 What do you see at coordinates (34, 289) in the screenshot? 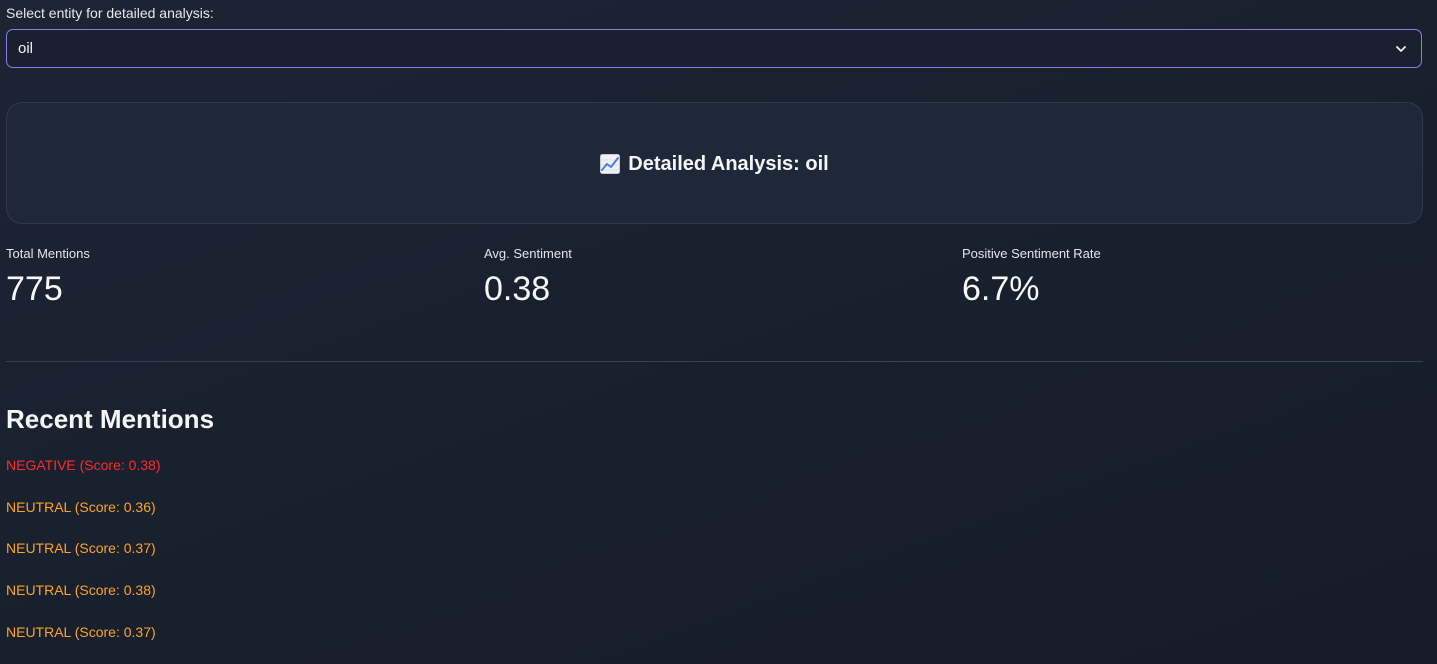
I see `metric-value: 775` at bounding box center [34, 289].